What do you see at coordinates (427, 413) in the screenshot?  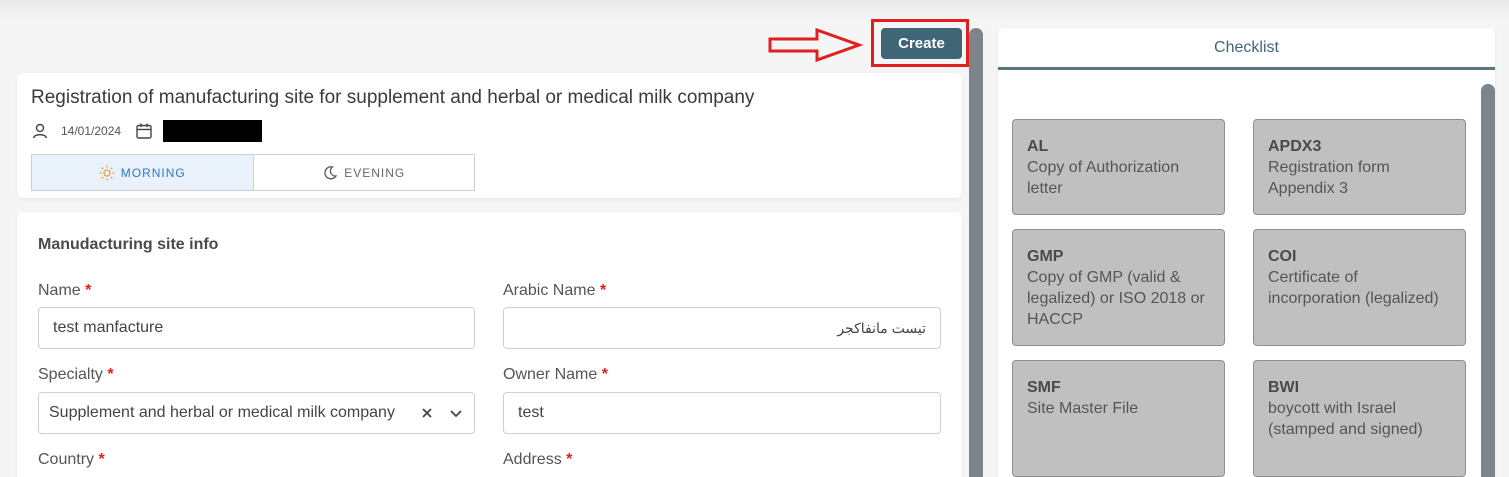 I see `clear-icon` at bounding box center [427, 413].